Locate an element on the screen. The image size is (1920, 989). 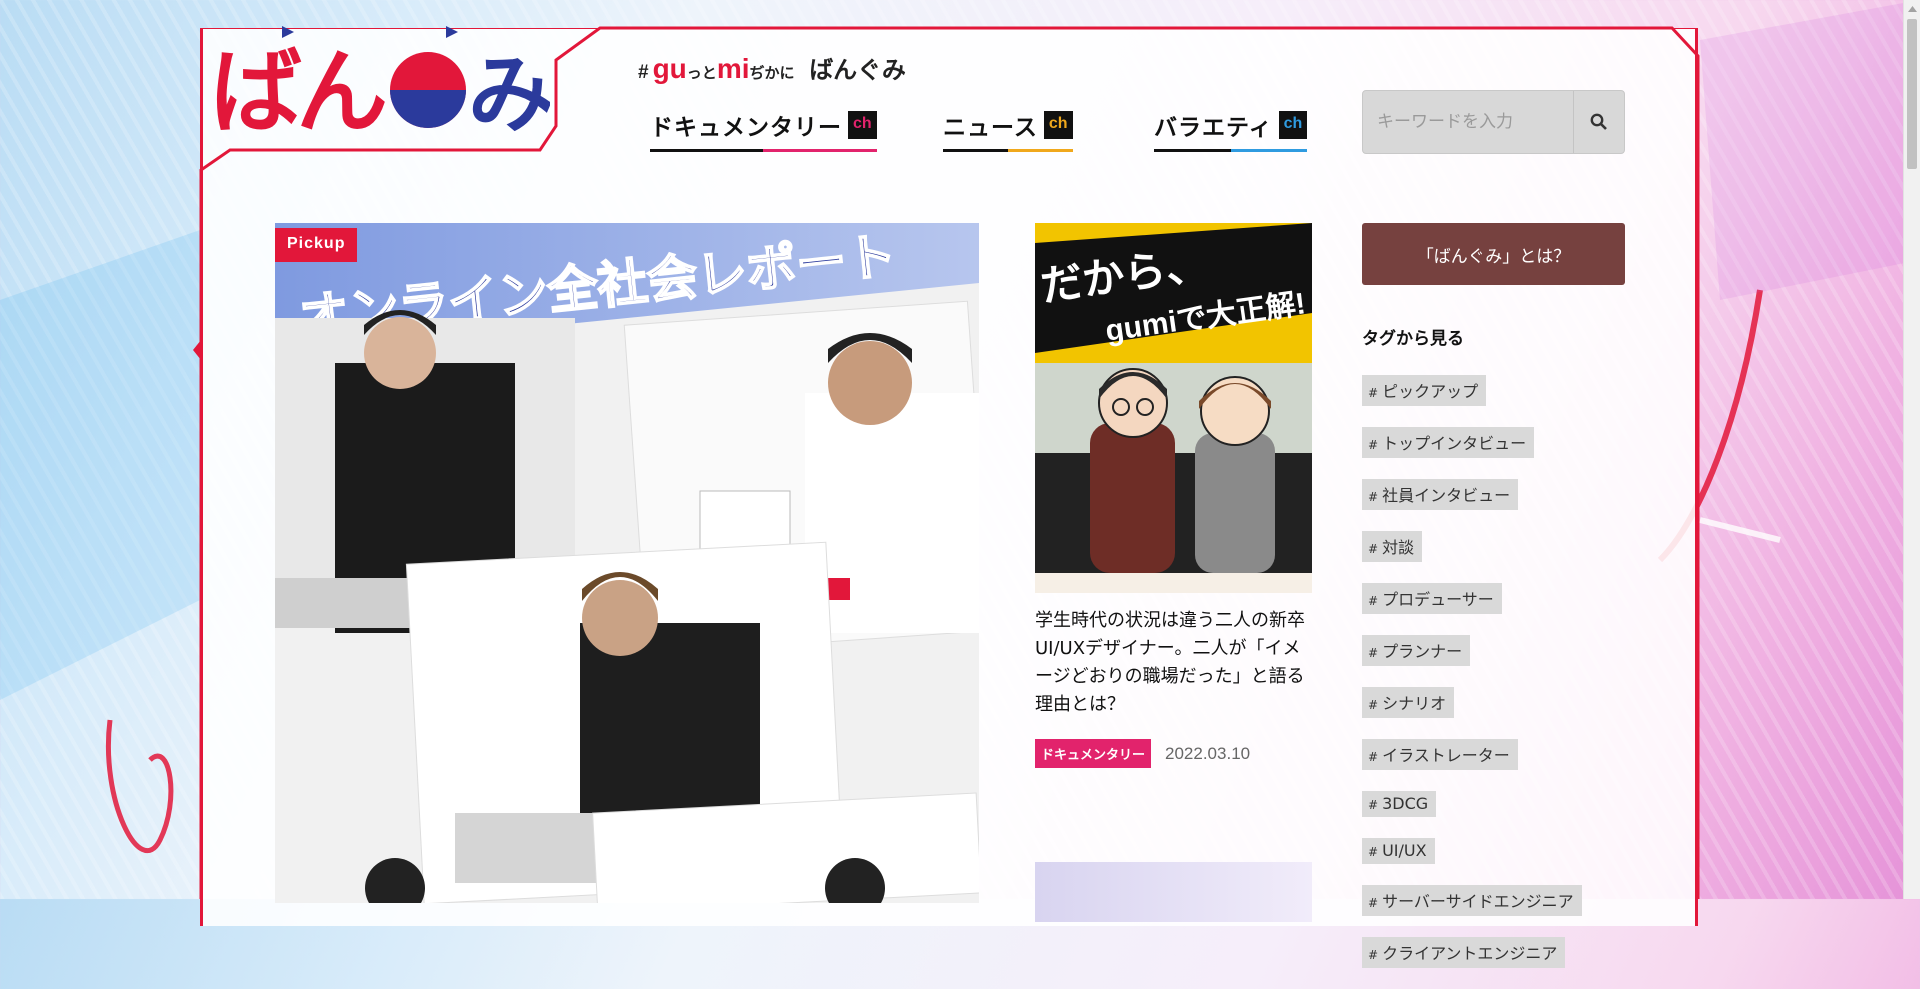
next-article-thumbnail is located at coordinates (1173, 892).